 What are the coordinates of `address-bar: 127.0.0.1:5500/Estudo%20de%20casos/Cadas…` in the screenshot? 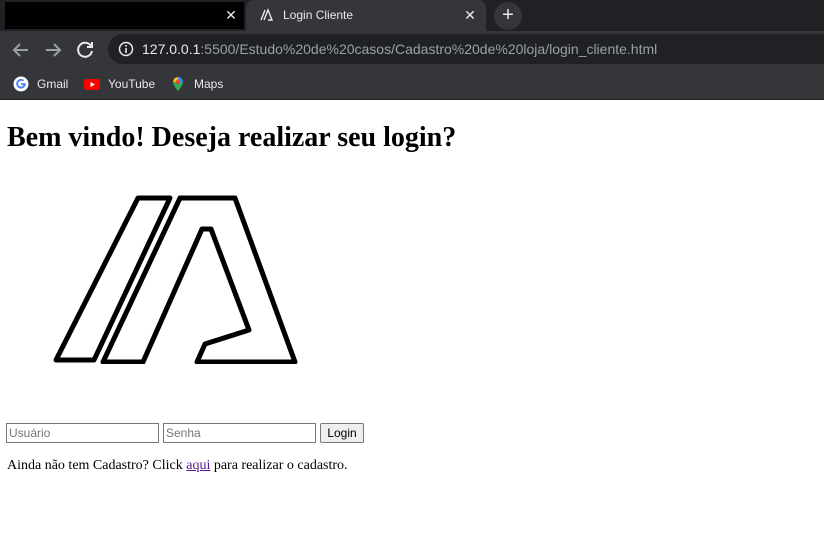 It's located at (466, 49).